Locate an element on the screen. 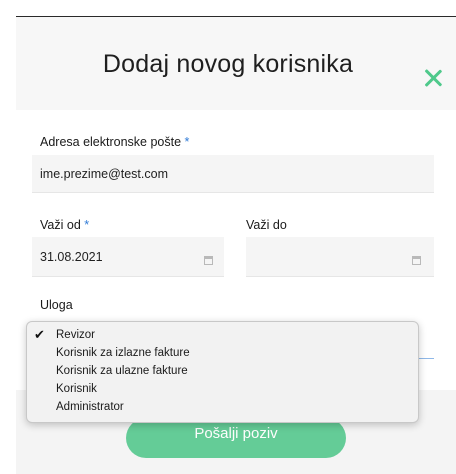  role-option-revizor: ✔ Revizor is located at coordinates (64, 335).